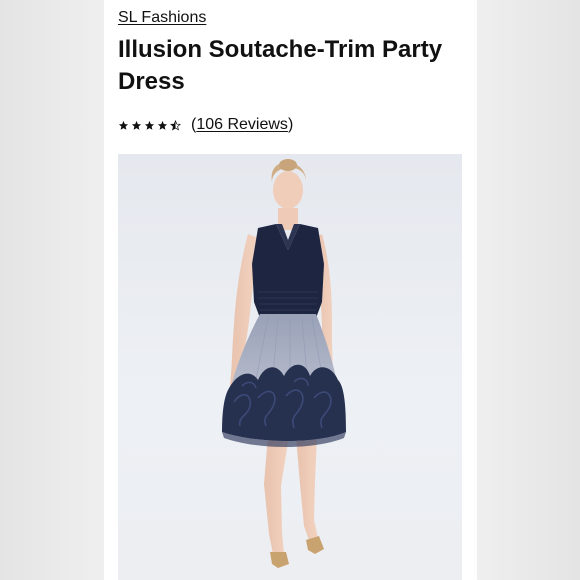 This screenshot has width=580, height=580. Describe the element at coordinates (162, 18) in the screenshot. I see `brand-link: SL Fashions` at that location.